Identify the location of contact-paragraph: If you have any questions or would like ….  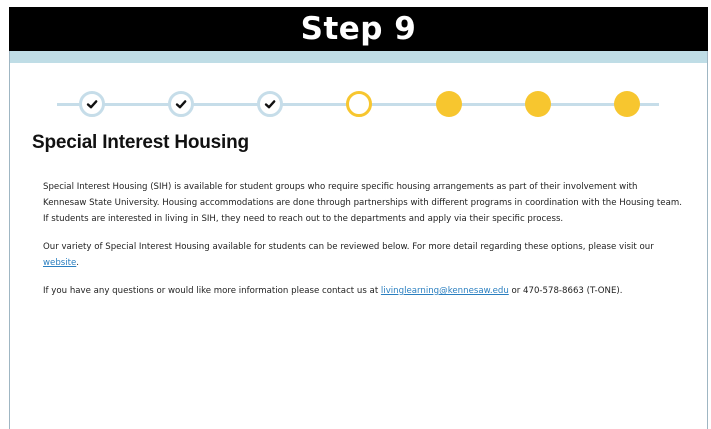
(363, 291).